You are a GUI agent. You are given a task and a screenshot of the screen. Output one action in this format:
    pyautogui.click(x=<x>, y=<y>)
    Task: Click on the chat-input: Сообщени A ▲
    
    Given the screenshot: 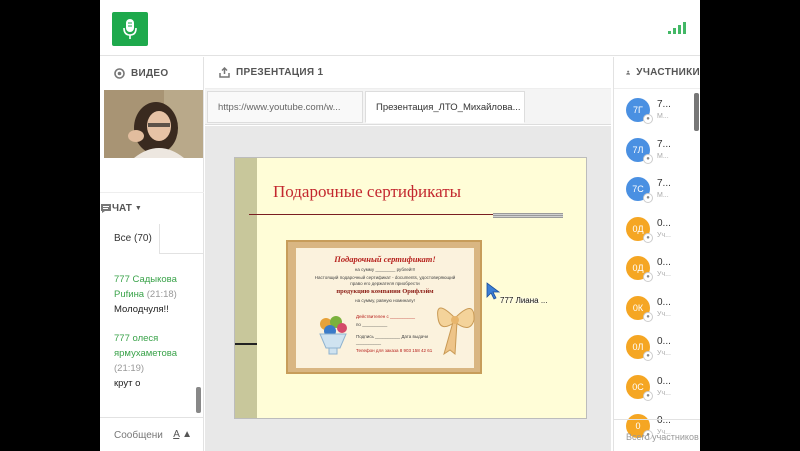 What is the action you would take?
    pyautogui.click(x=152, y=434)
    